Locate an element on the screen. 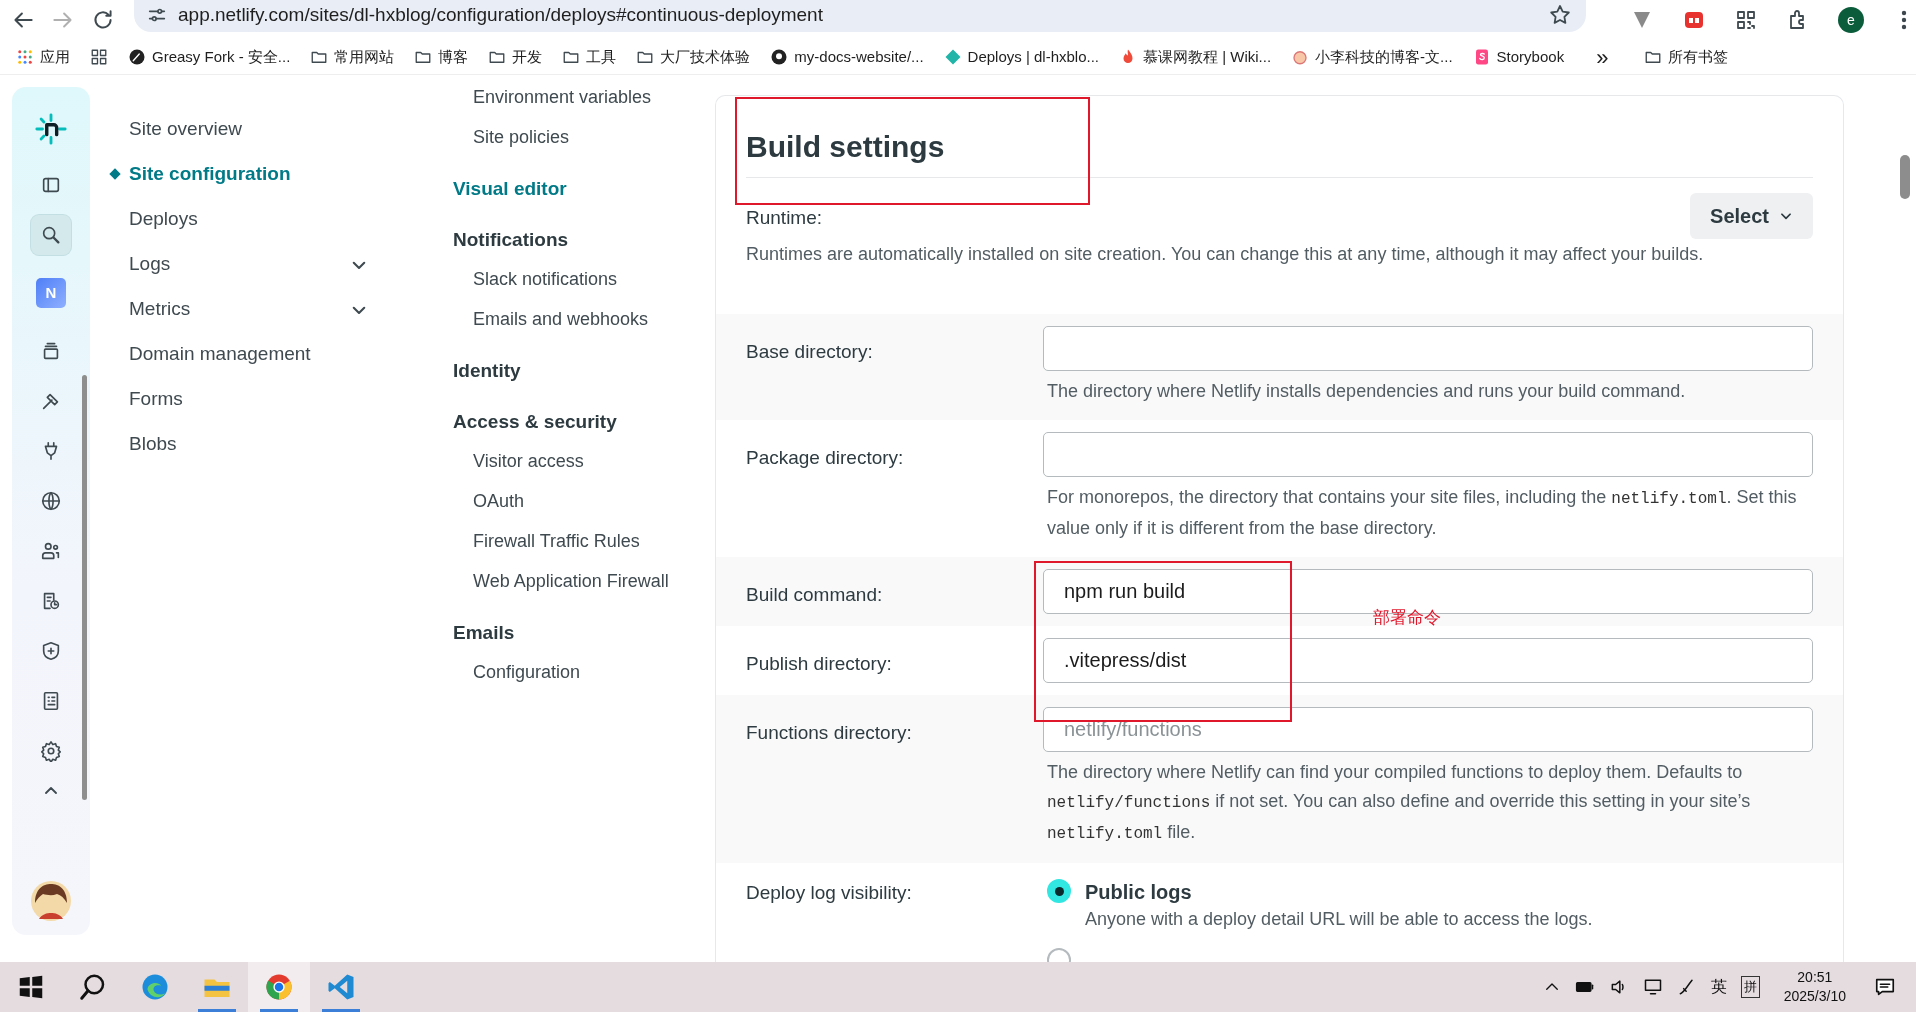  search-icon is located at coordinates (51, 235).